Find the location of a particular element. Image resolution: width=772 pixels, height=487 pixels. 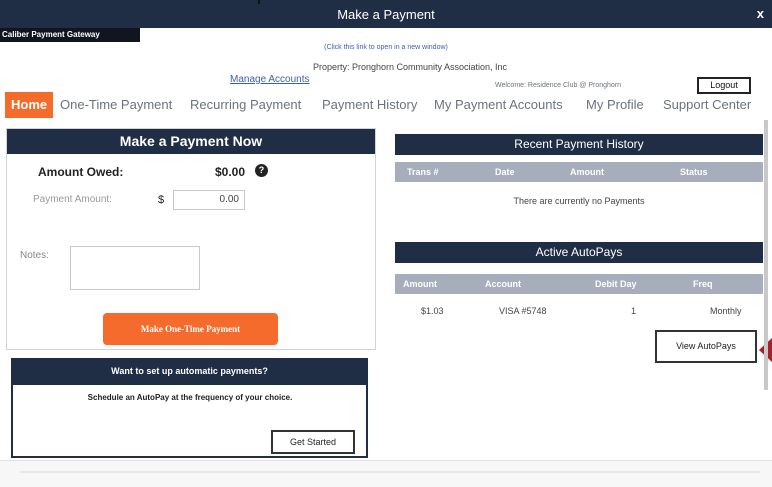

autopay-promo-title: Want to set up automatic payments? is located at coordinates (189, 371).